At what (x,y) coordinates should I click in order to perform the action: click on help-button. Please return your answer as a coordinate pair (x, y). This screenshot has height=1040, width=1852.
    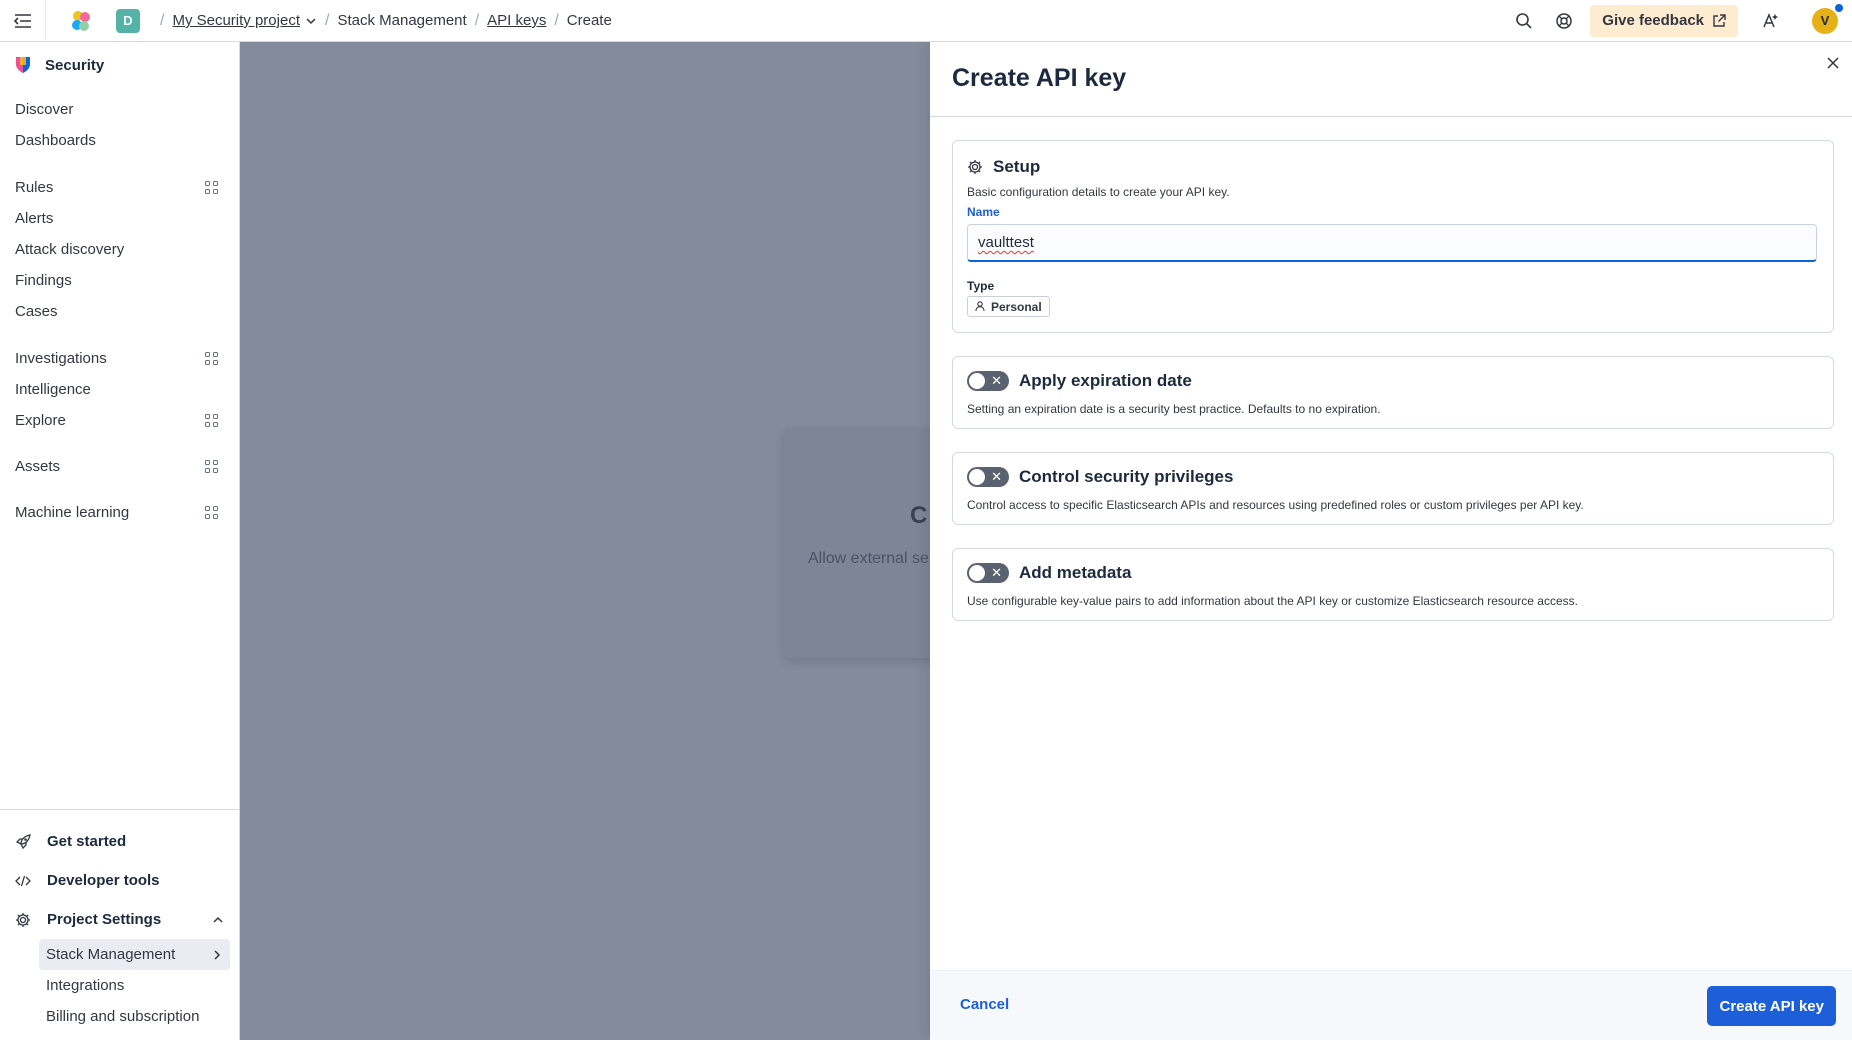
    Looking at the image, I should click on (1564, 21).